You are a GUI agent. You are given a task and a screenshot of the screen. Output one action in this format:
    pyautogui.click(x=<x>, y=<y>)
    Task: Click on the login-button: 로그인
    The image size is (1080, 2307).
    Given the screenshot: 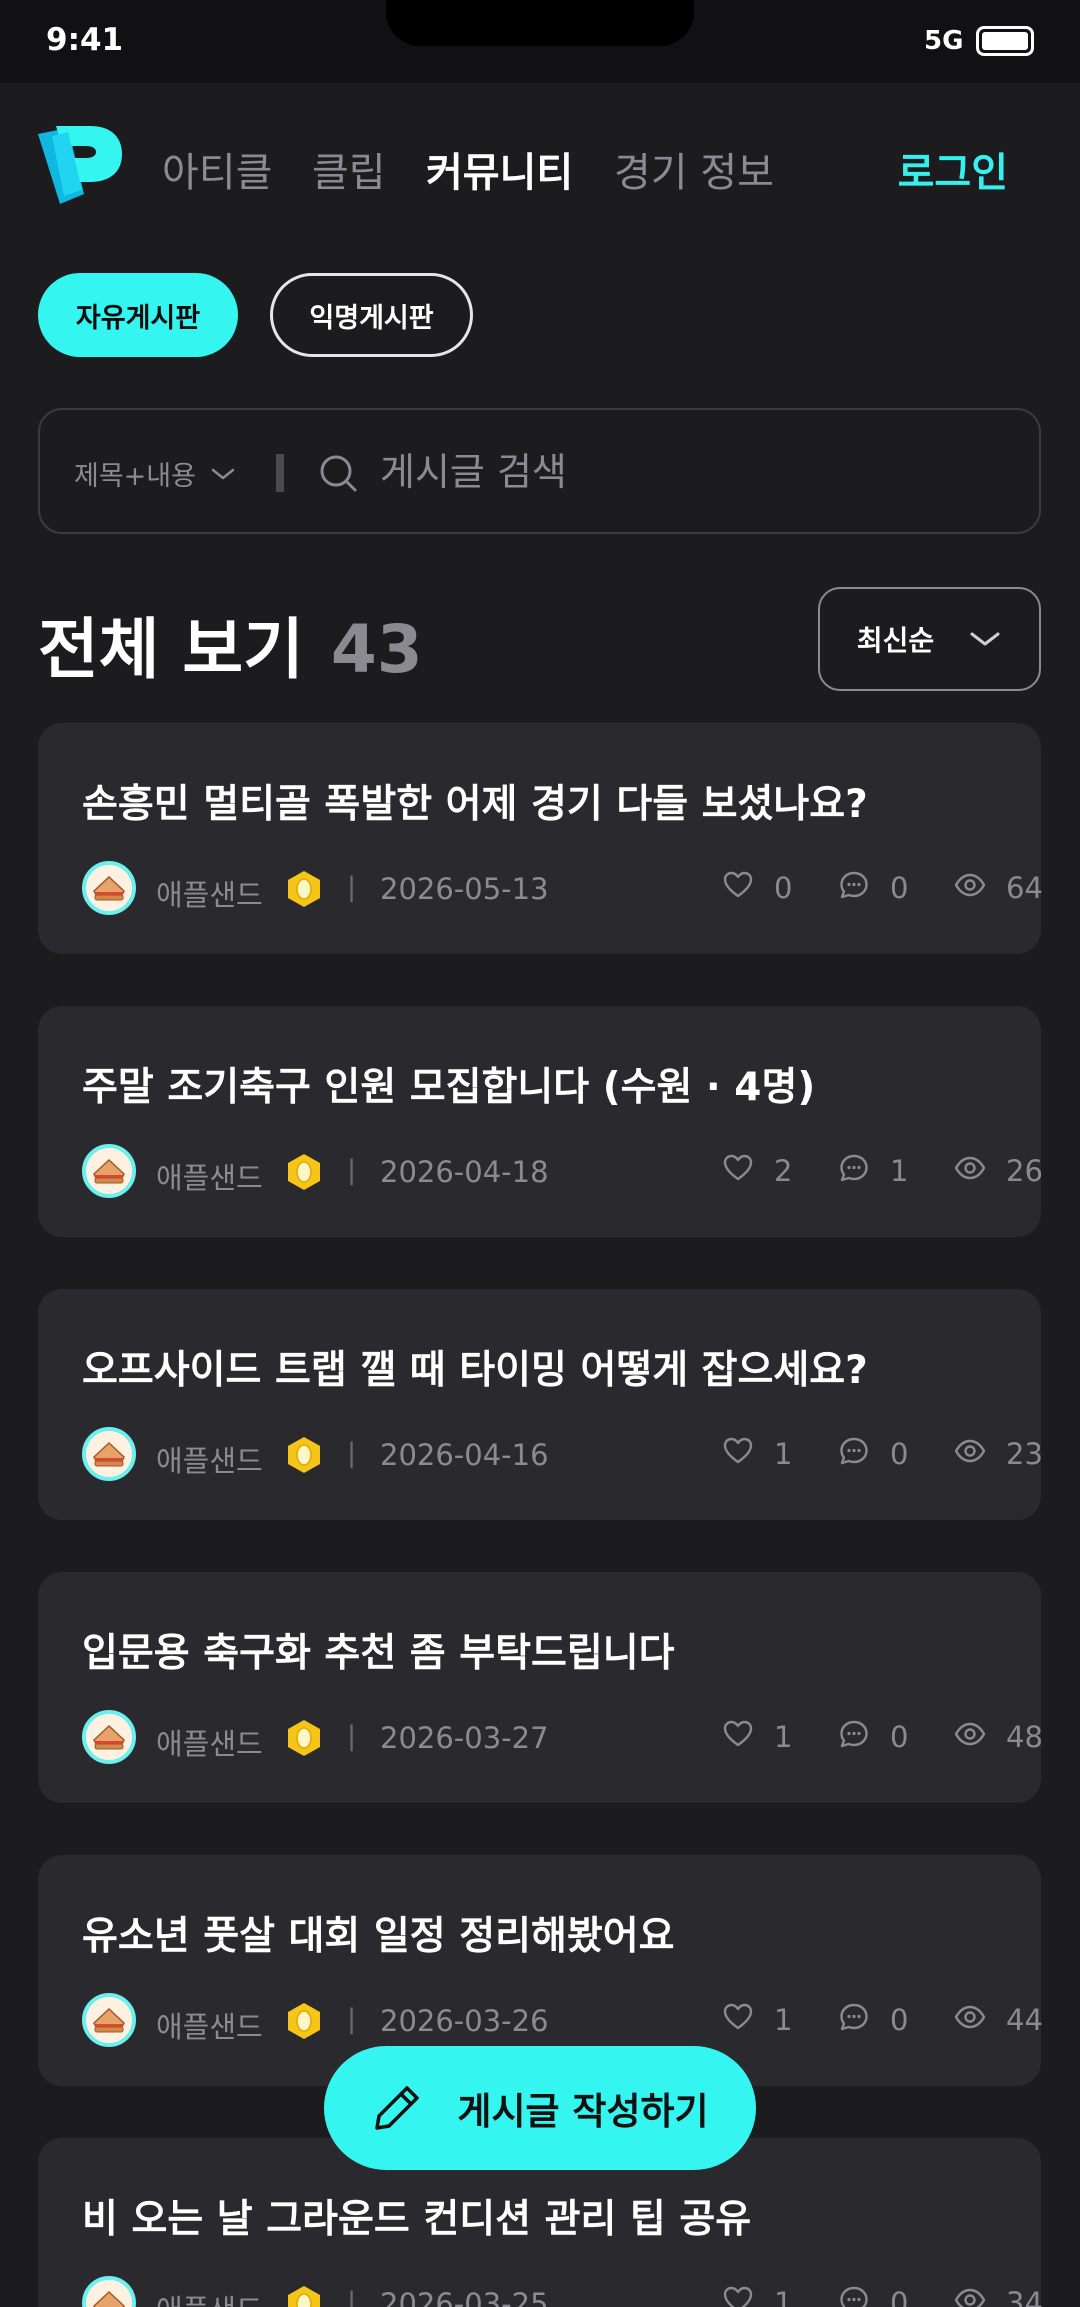 What is the action you would take?
    pyautogui.click(x=953, y=169)
    